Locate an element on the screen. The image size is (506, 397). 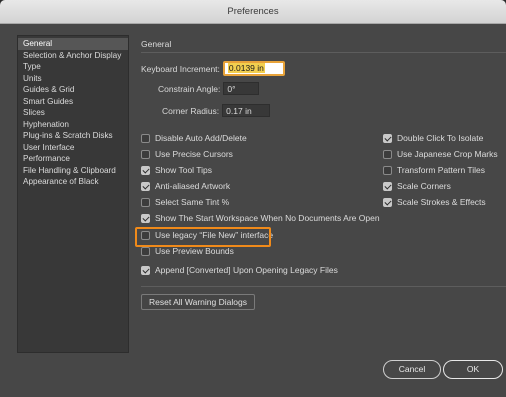
window-title: Preferences is located at coordinates (253, 11).